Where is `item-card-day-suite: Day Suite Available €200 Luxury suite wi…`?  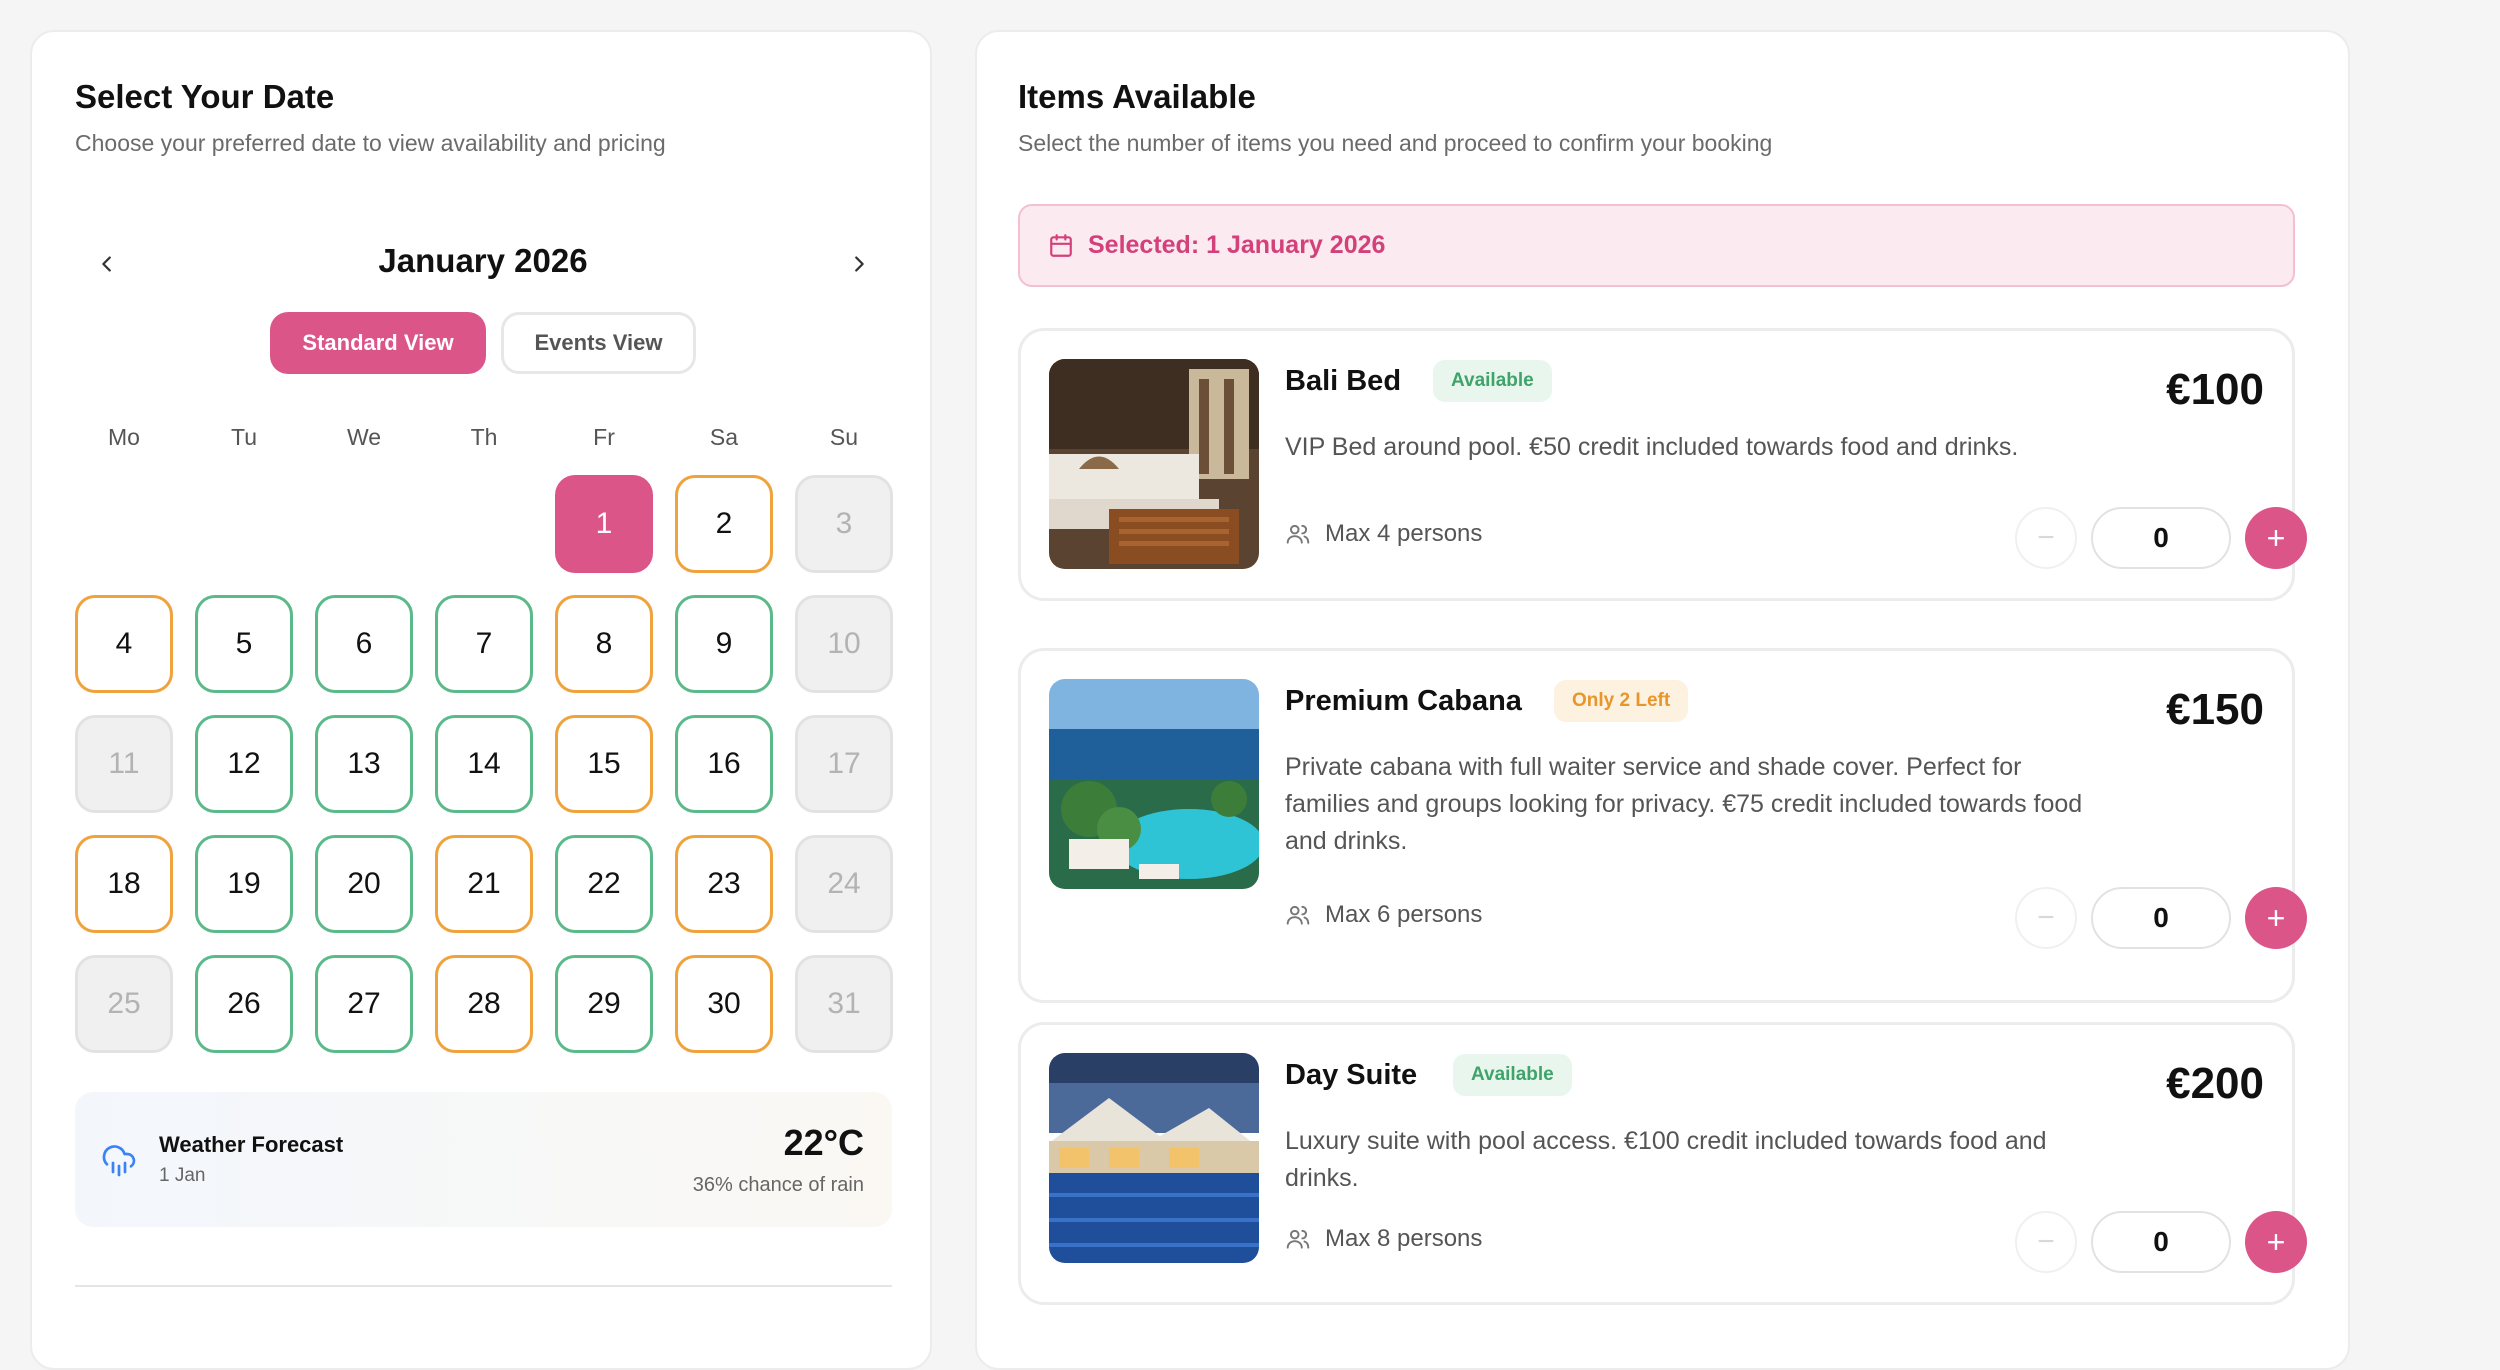 item-card-day-suite: Day Suite Available €200 Luxury suite wi… is located at coordinates (1662, 1163).